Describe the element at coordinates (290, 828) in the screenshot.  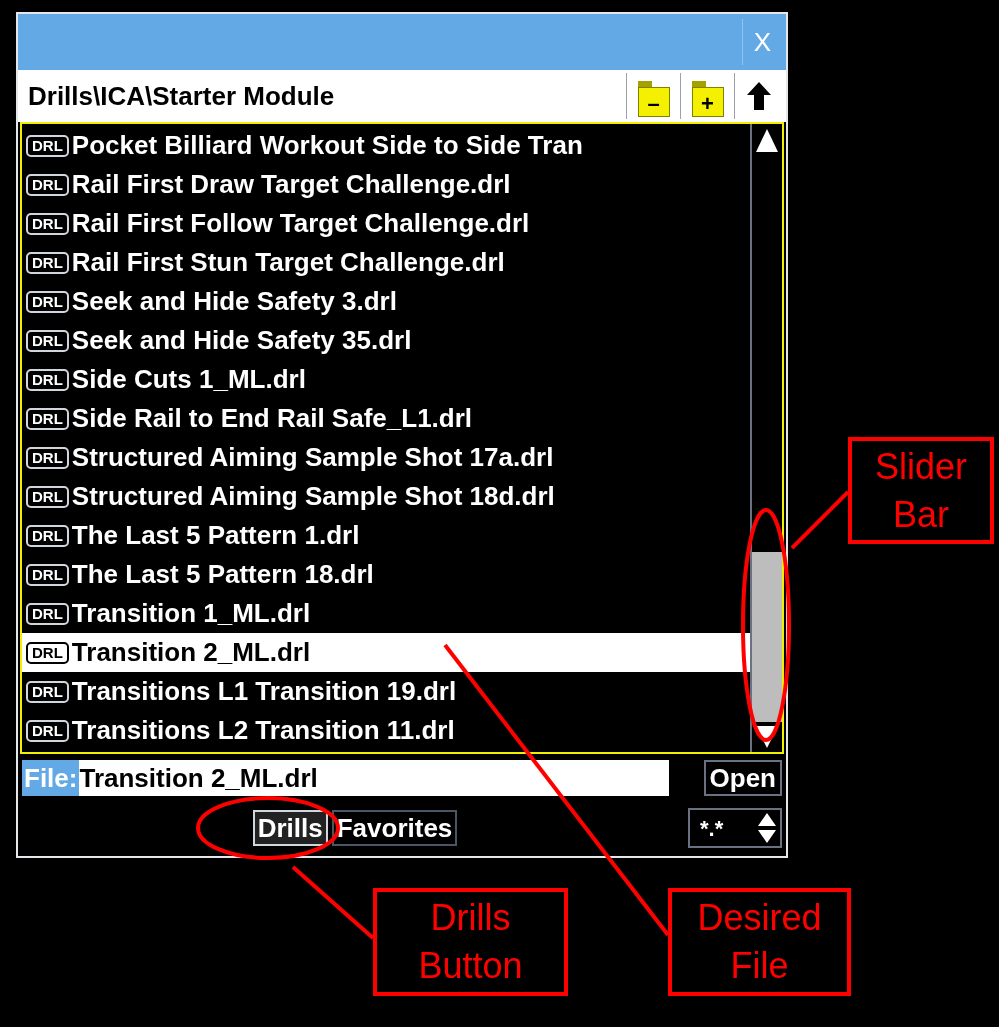
I see `source-tab: Drills` at that location.